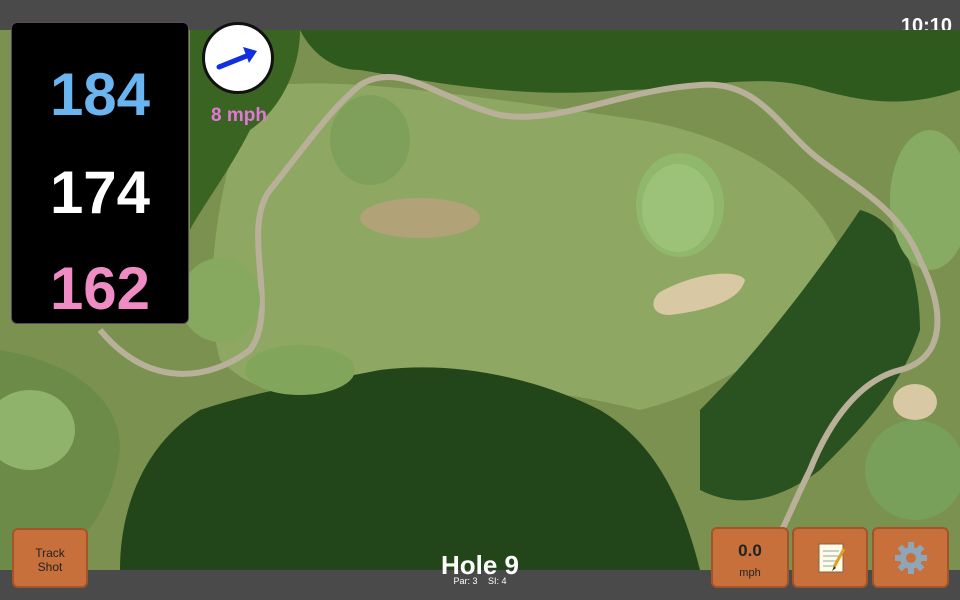  Describe the element at coordinates (50, 567) in the screenshot. I see `track-shot-label-line2: Shot` at that location.